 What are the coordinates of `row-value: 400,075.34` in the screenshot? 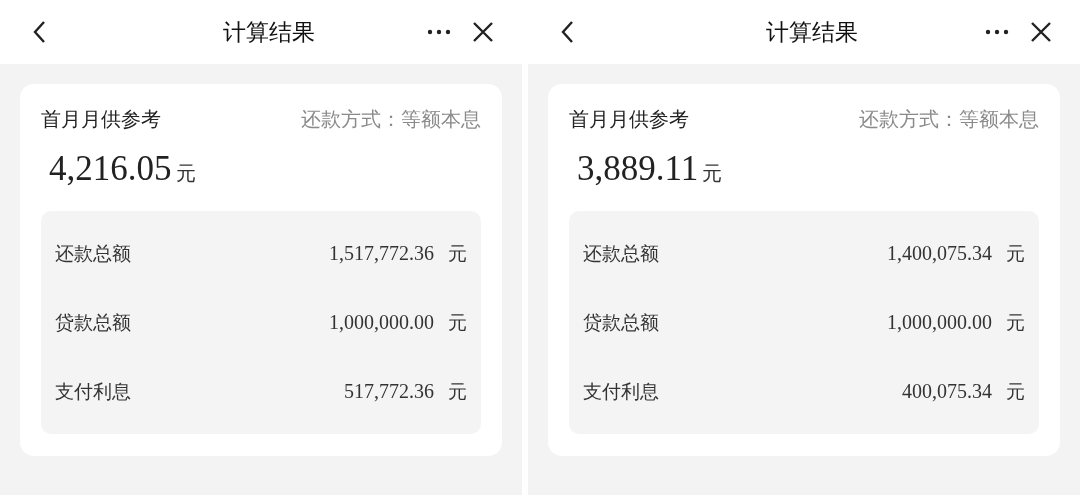 It's located at (947, 391).